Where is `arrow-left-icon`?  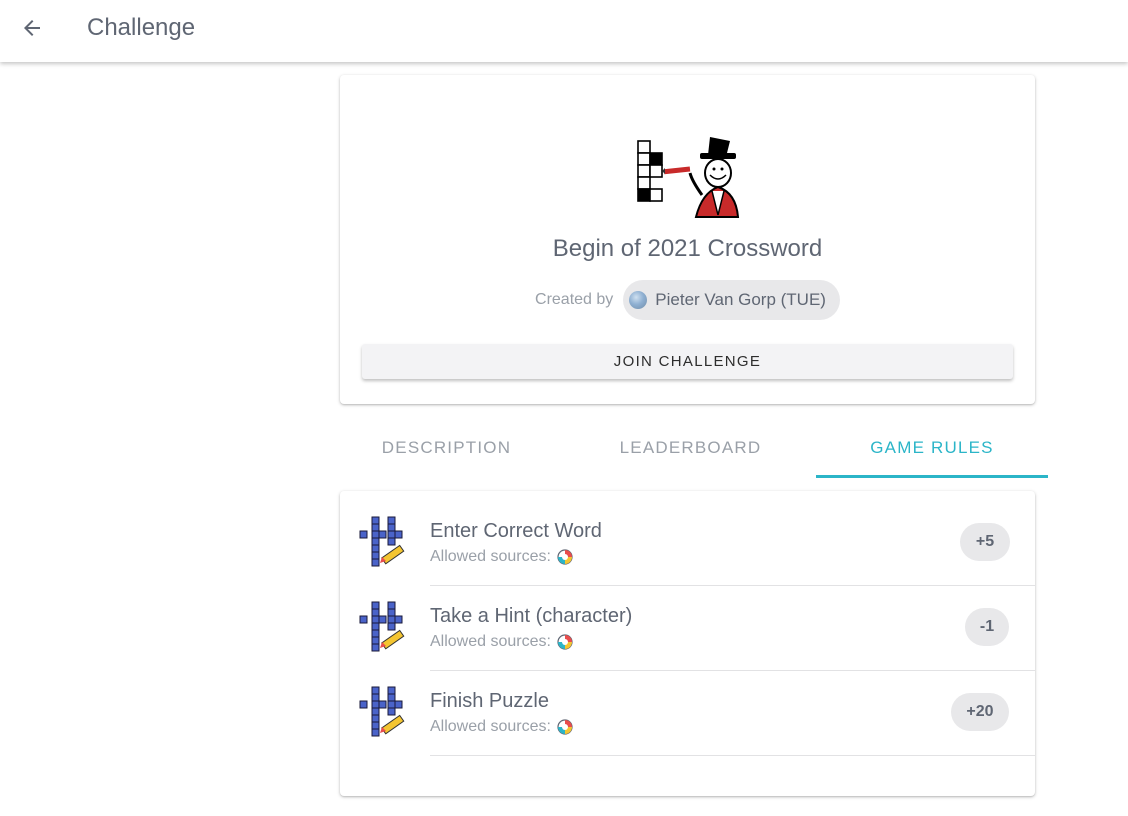 arrow-left-icon is located at coordinates (32, 28).